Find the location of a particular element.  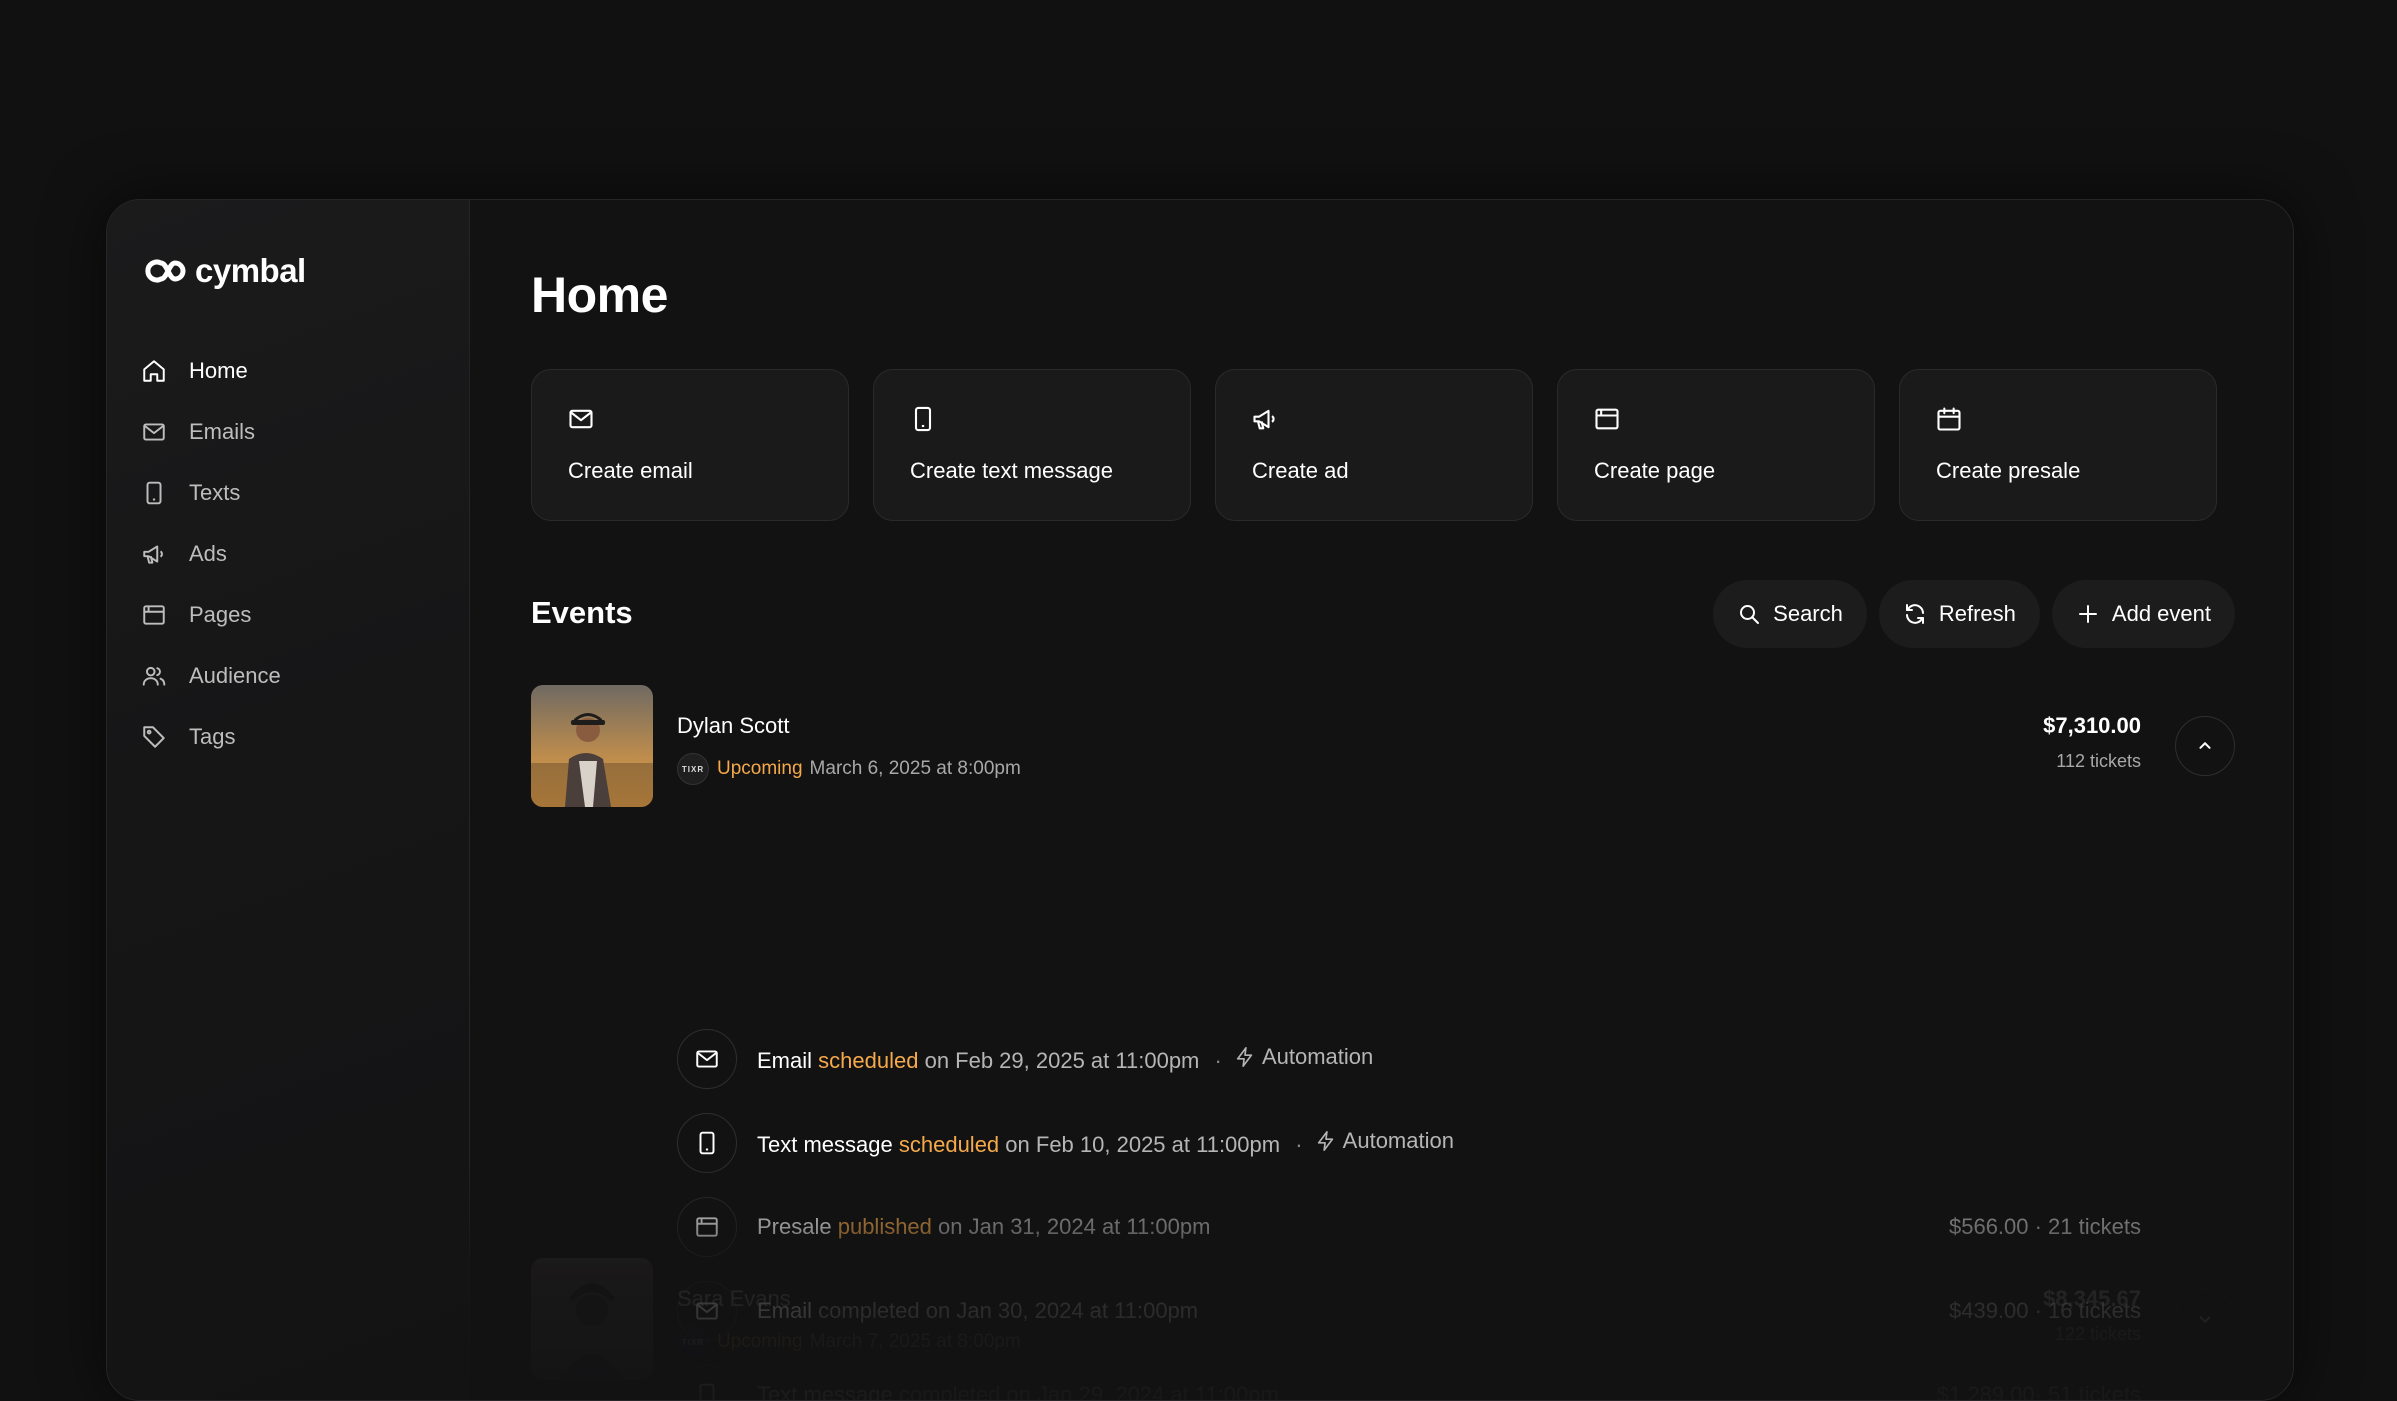

sidebar-item-texts: Texts is located at coordinates (211, 492).